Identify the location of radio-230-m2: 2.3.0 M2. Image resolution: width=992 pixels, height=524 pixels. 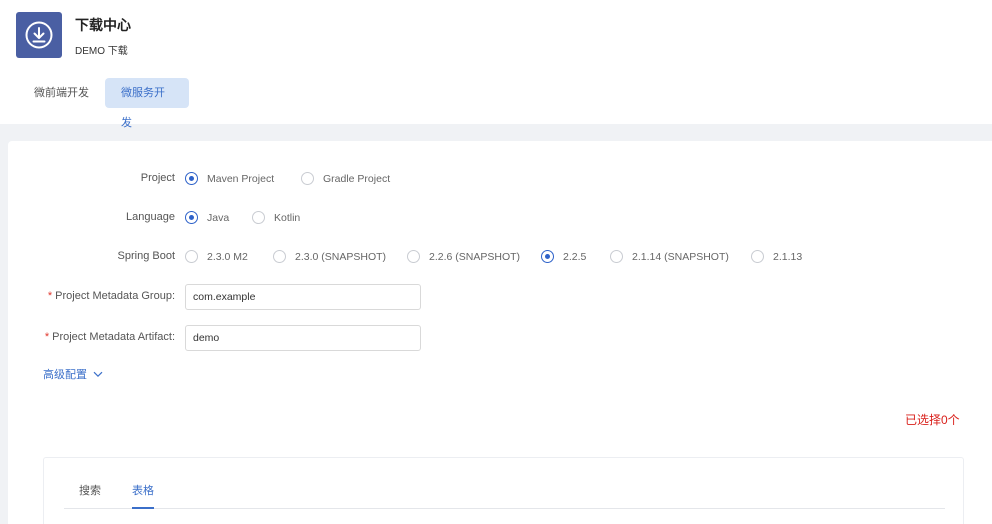
(216, 256).